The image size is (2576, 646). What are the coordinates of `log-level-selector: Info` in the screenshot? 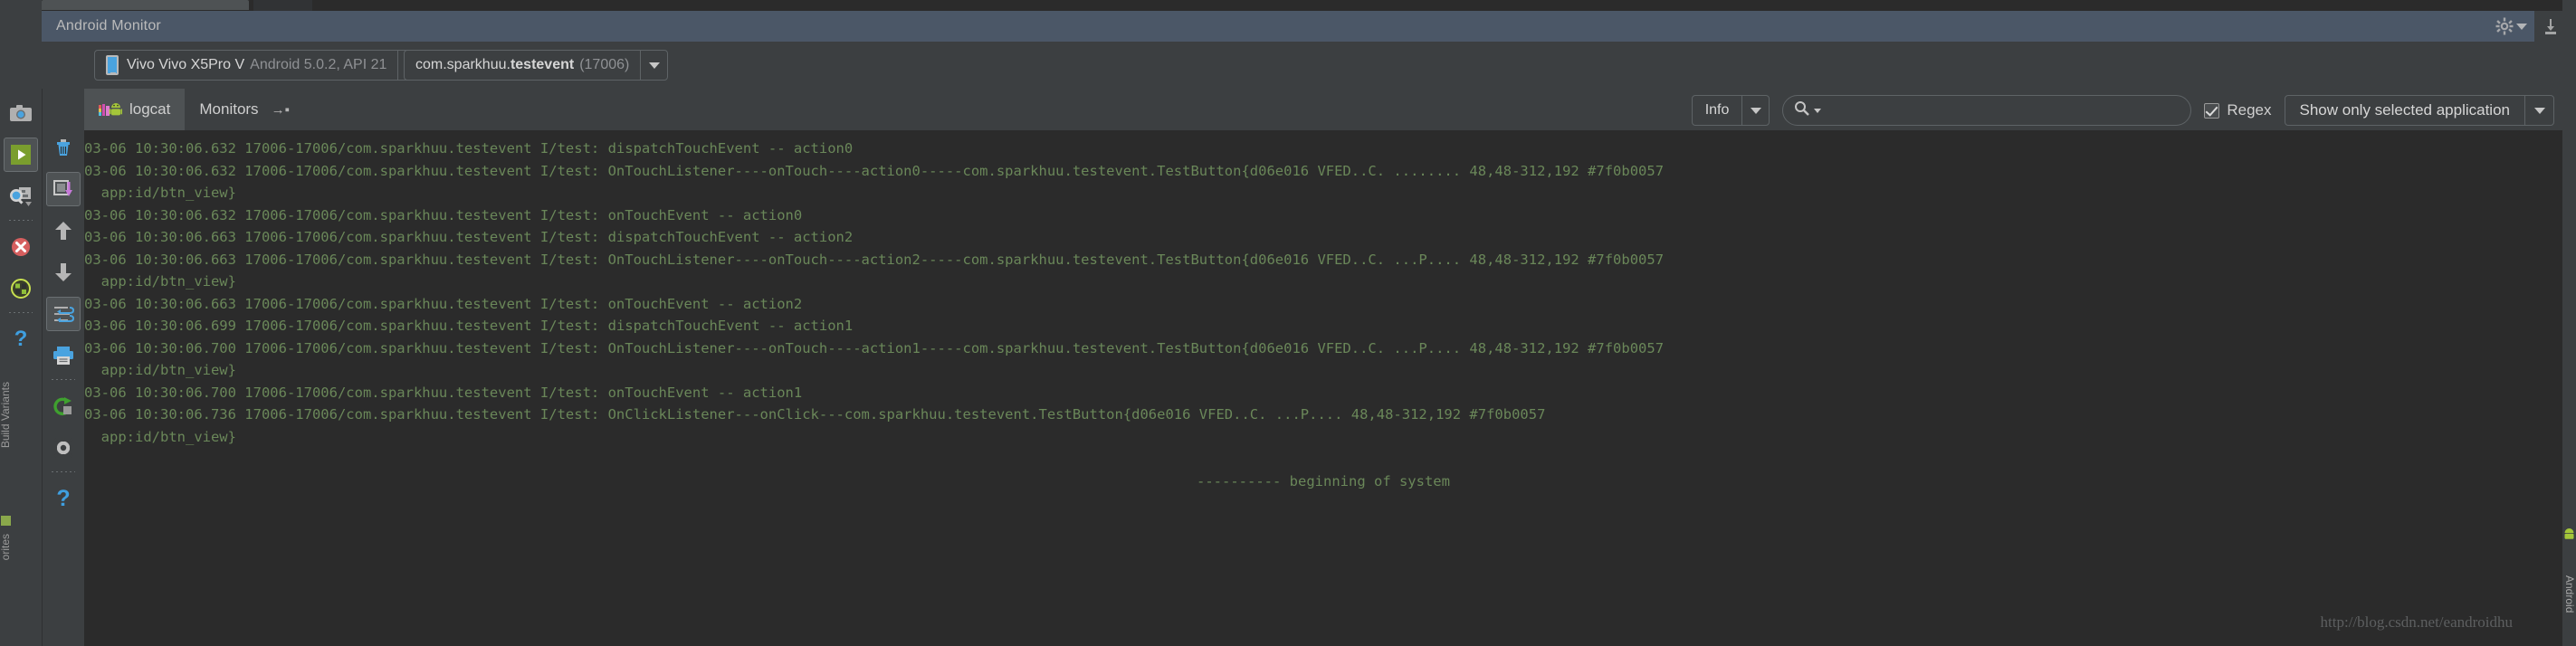 It's located at (1730, 111).